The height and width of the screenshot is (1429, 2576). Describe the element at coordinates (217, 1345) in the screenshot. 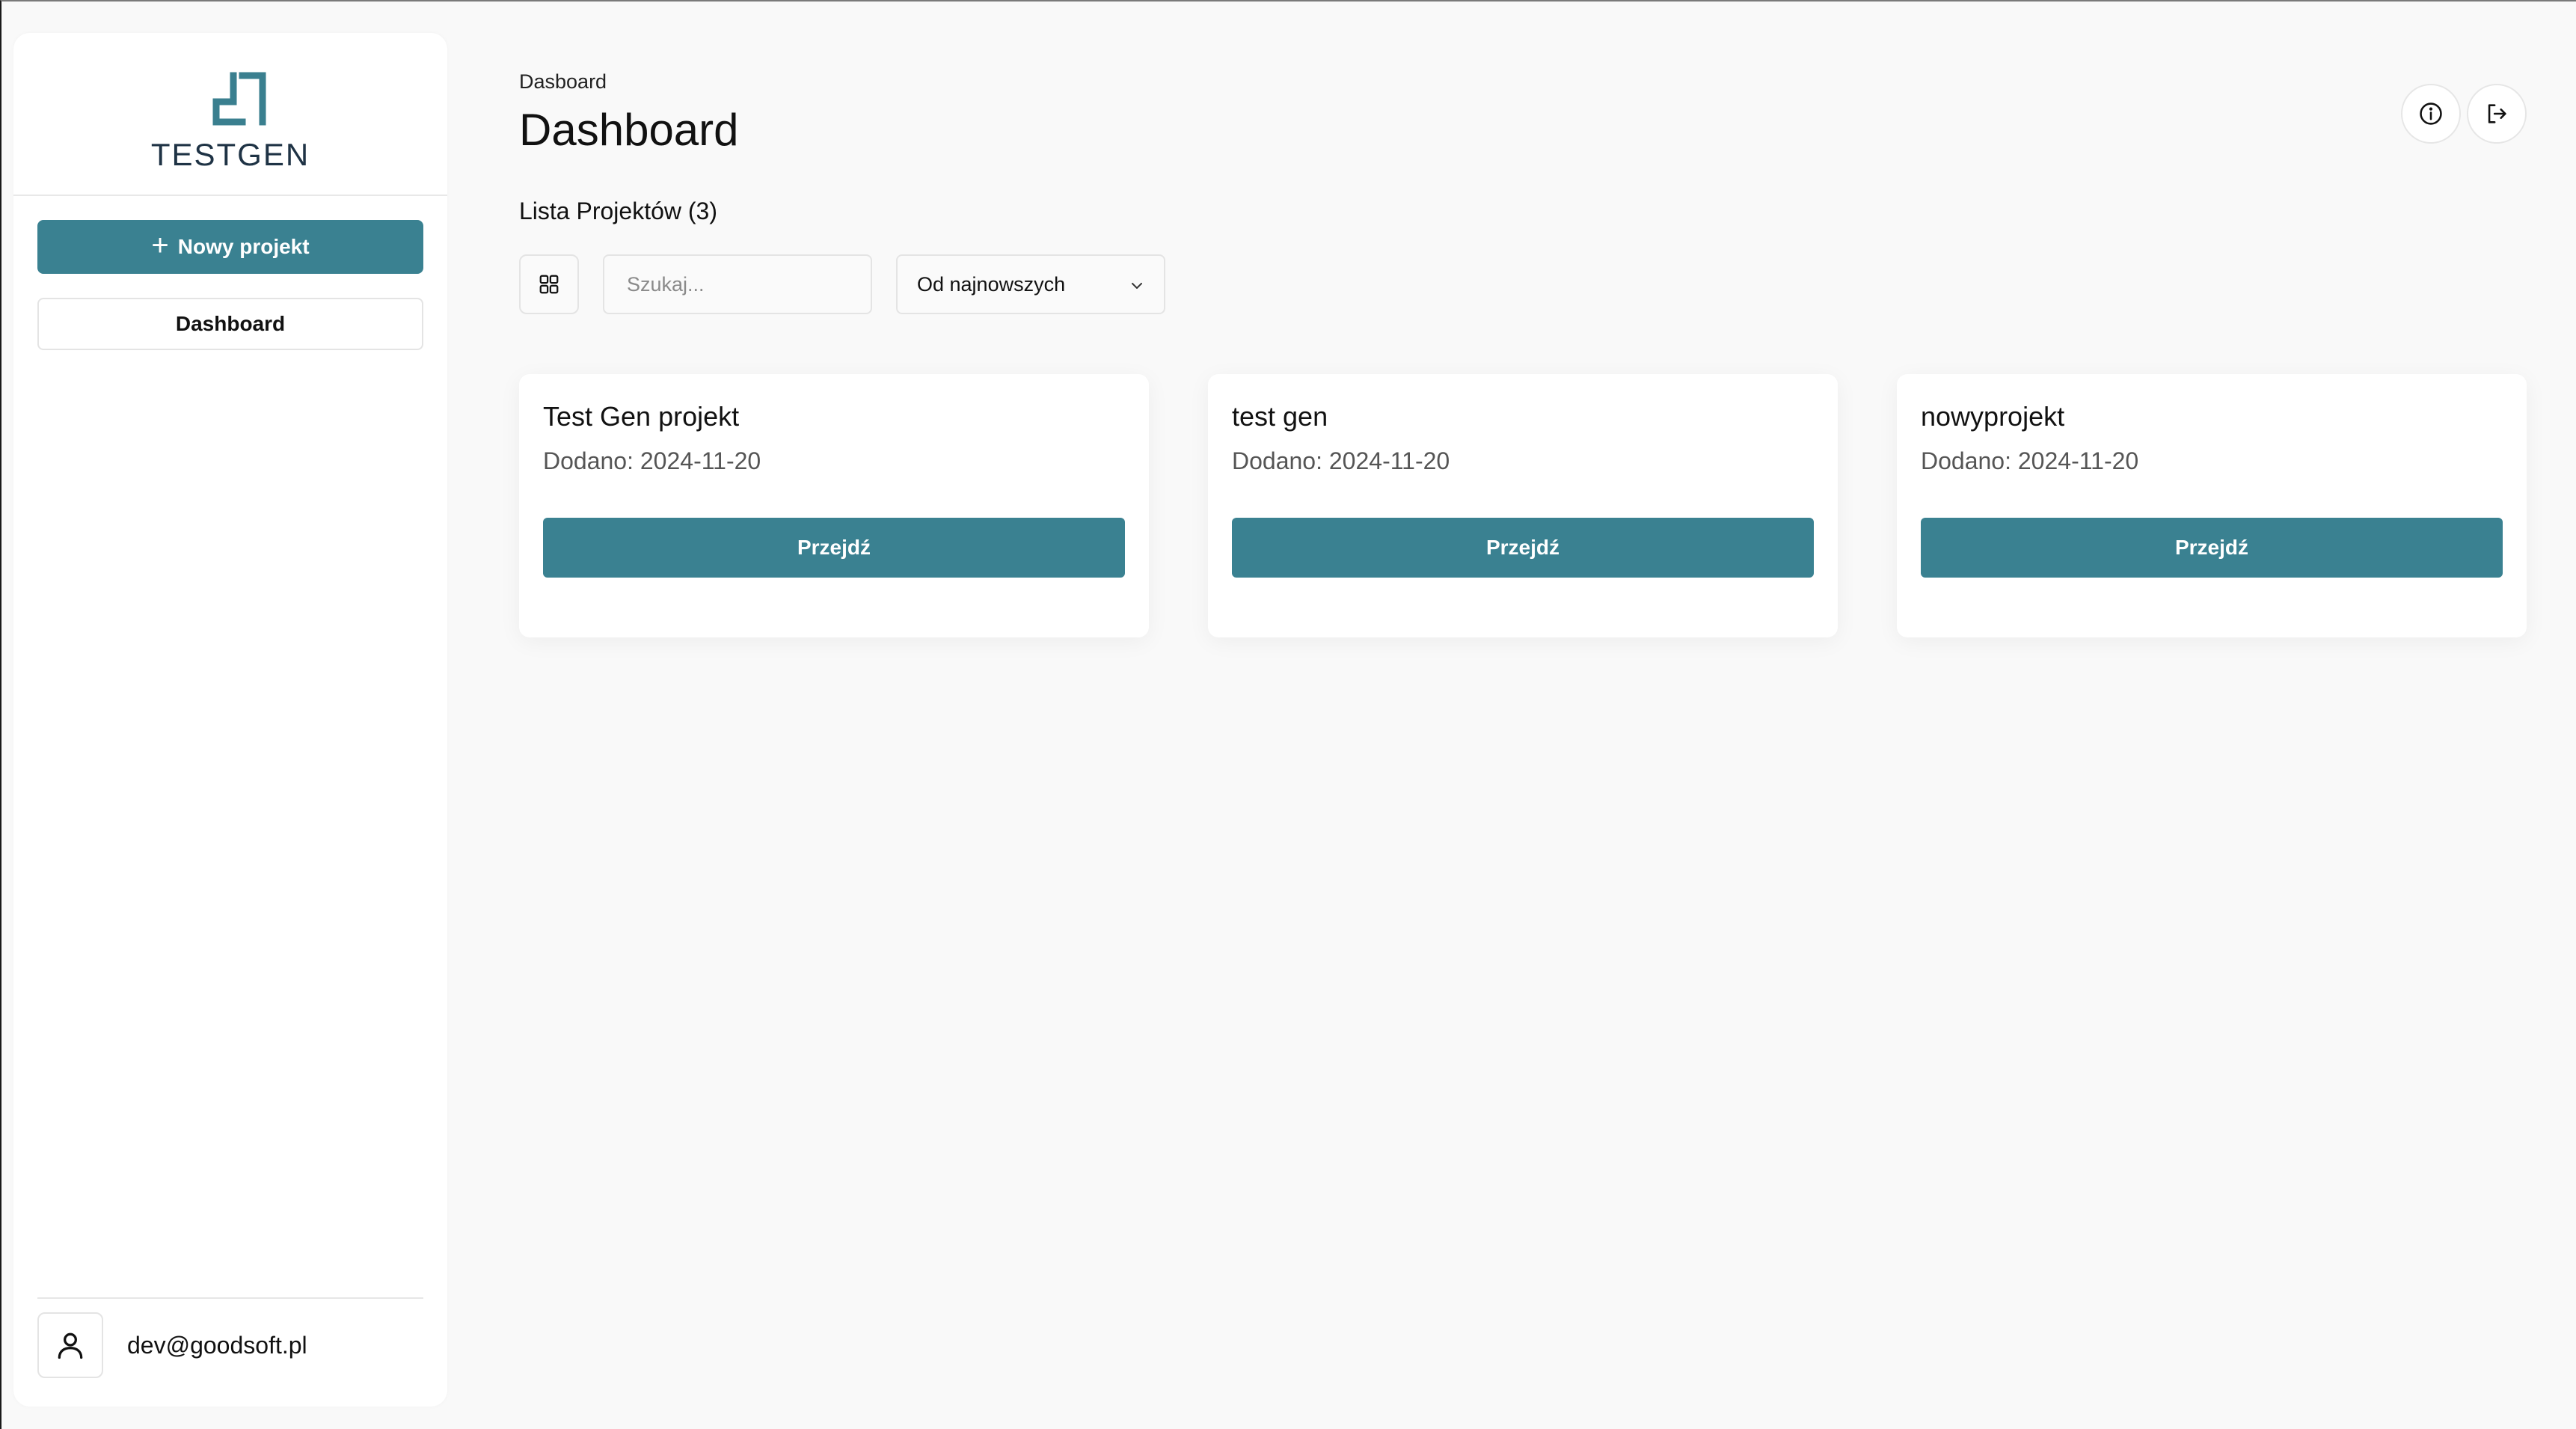

I see `user-email: dev@goodsoft.pl` at that location.